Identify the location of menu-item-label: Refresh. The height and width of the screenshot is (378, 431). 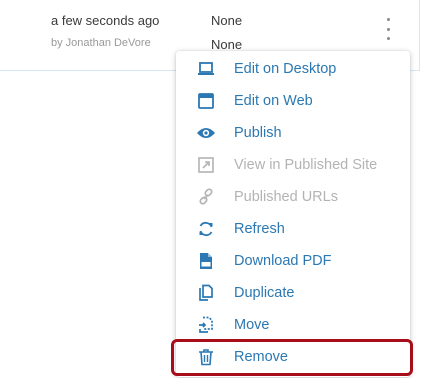
(259, 229).